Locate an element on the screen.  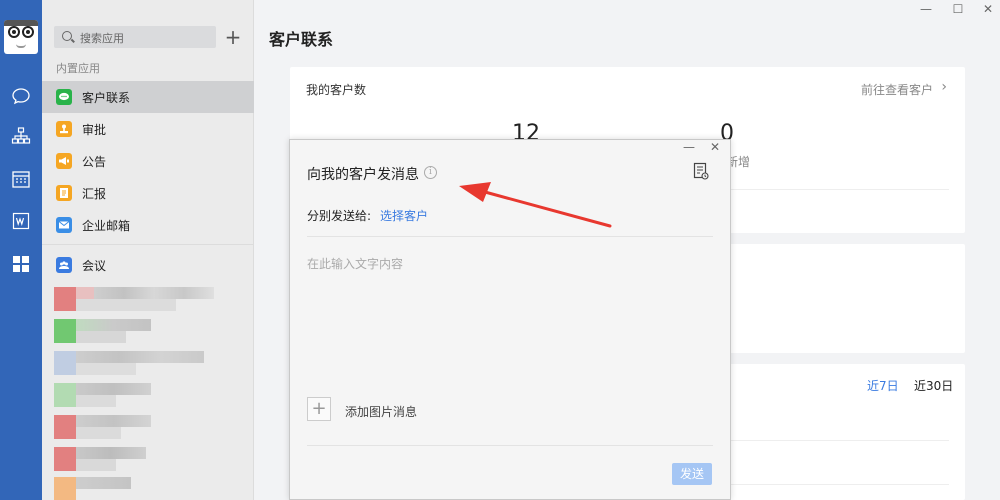
sidebar-item-enterprise-mail: 企业邮箱 is located at coordinates (148, 225).